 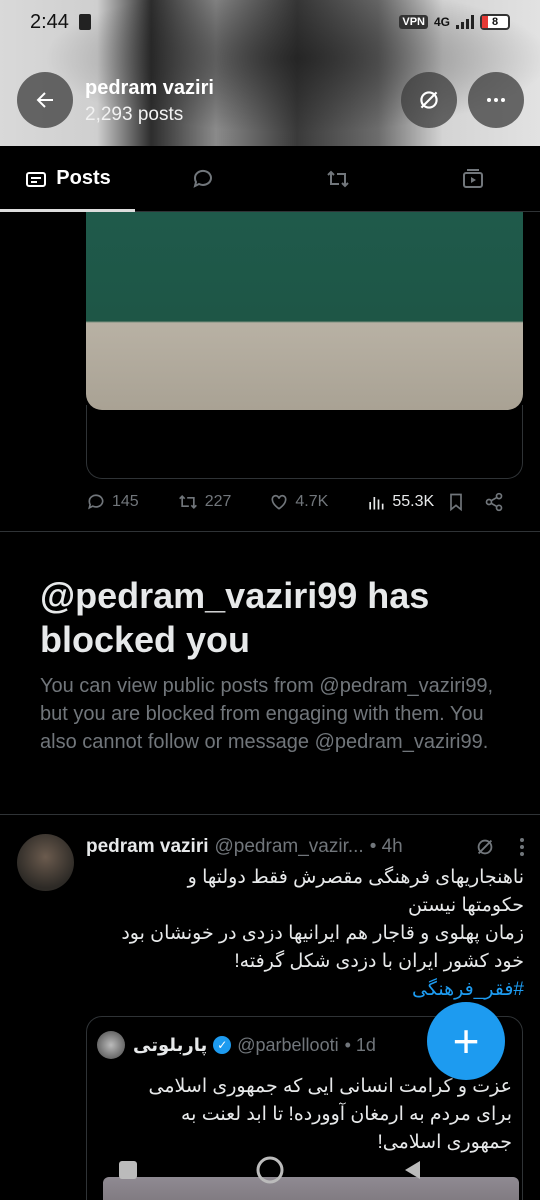 I want to click on reply-action: 145, so click(x=112, y=502).